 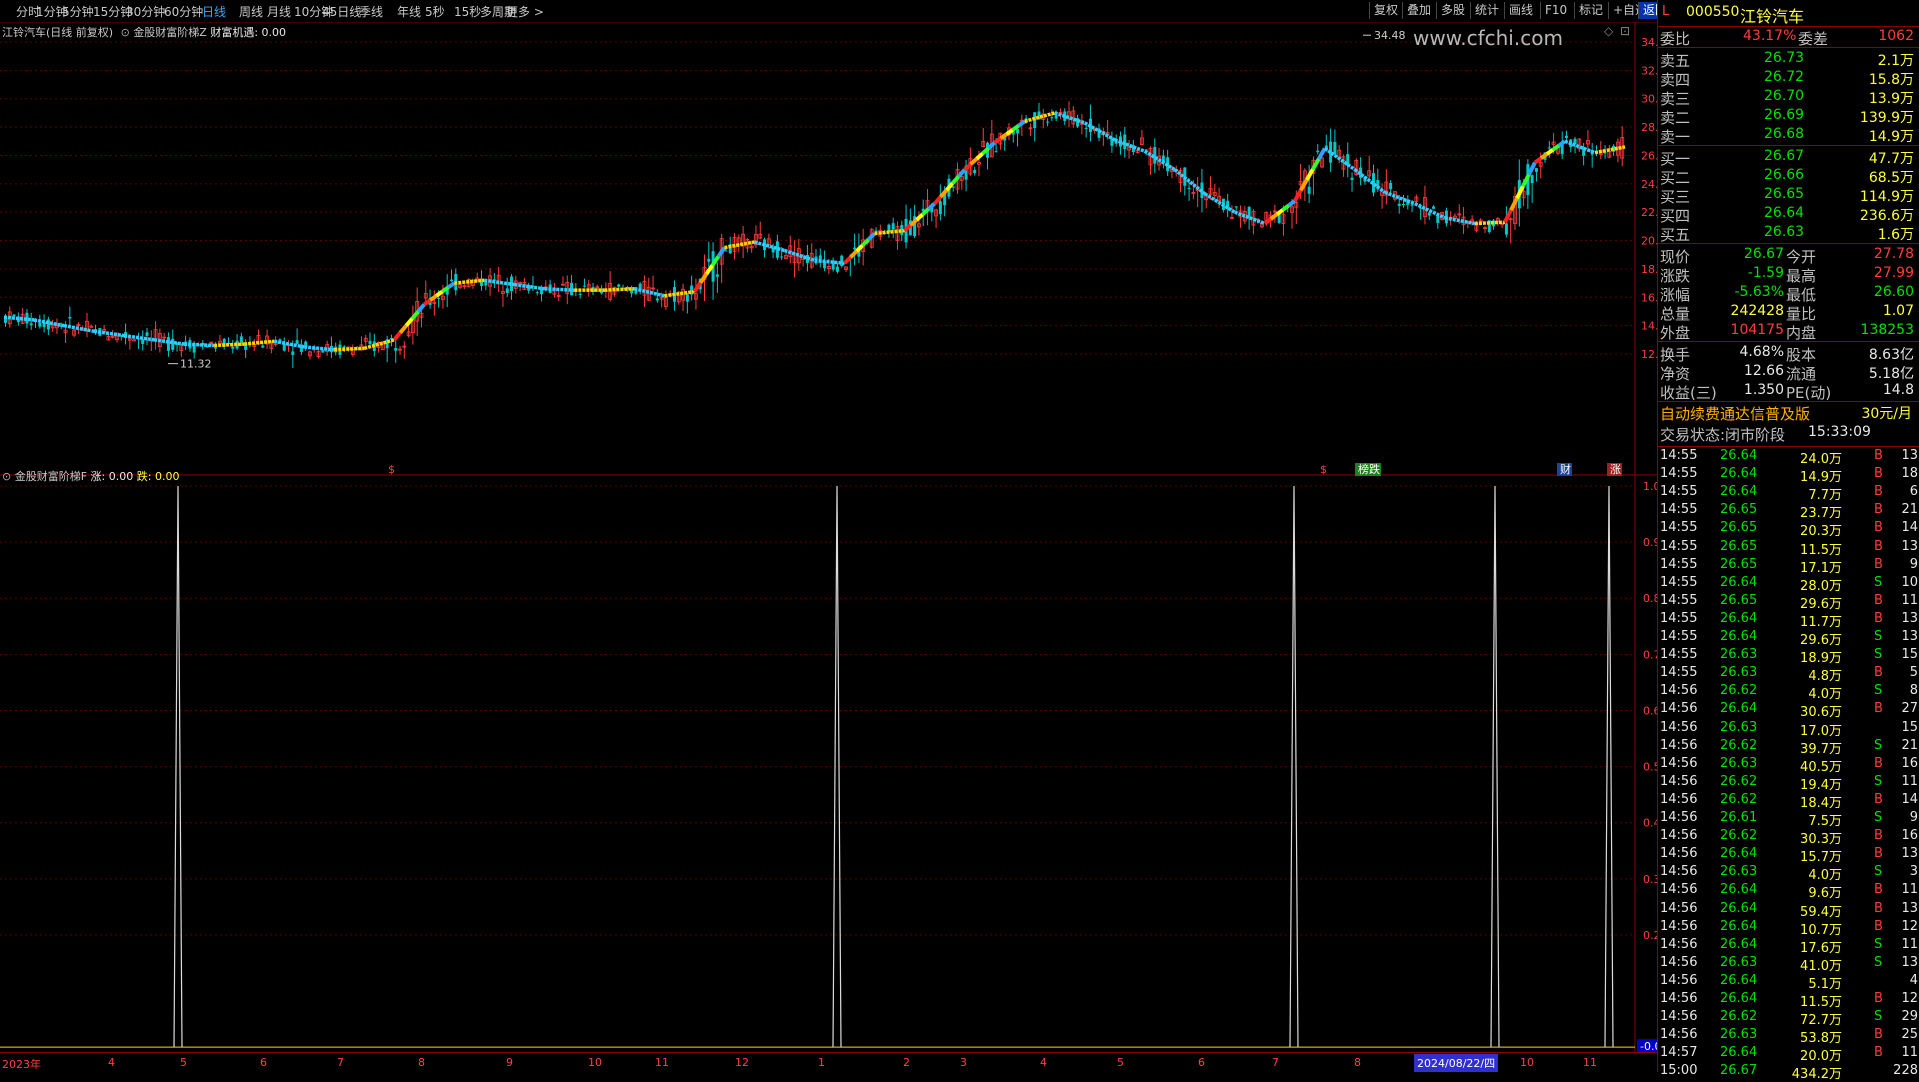 I want to click on bottom-tab, so click(x=31, y=1062).